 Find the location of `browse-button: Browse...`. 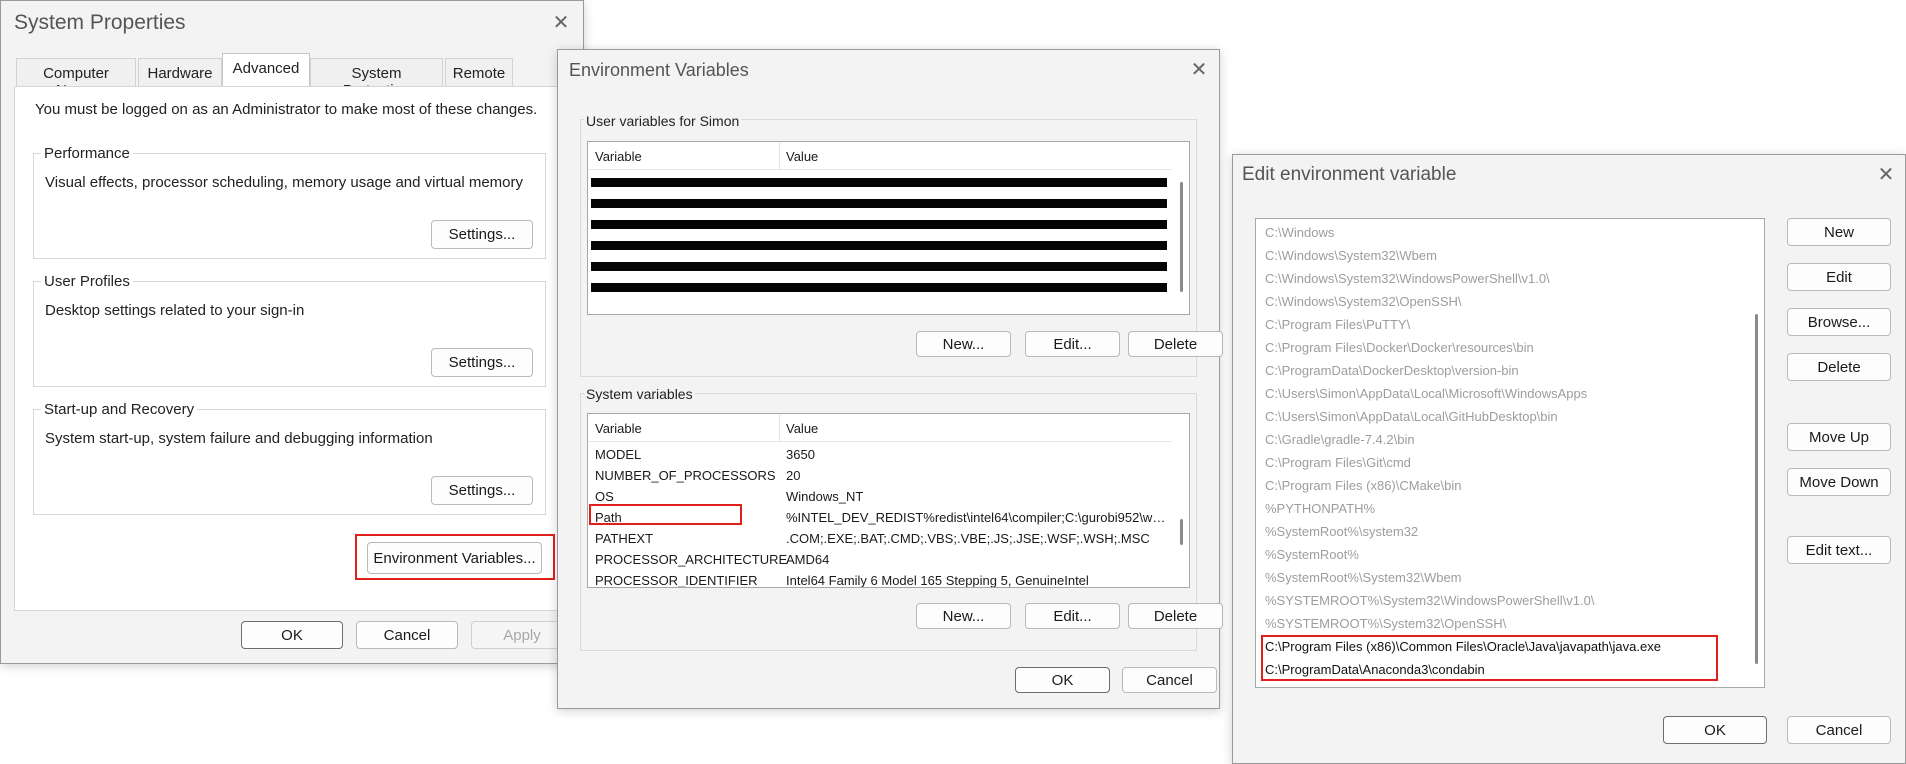

browse-button: Browse... is located at coordinates (1839, 322).